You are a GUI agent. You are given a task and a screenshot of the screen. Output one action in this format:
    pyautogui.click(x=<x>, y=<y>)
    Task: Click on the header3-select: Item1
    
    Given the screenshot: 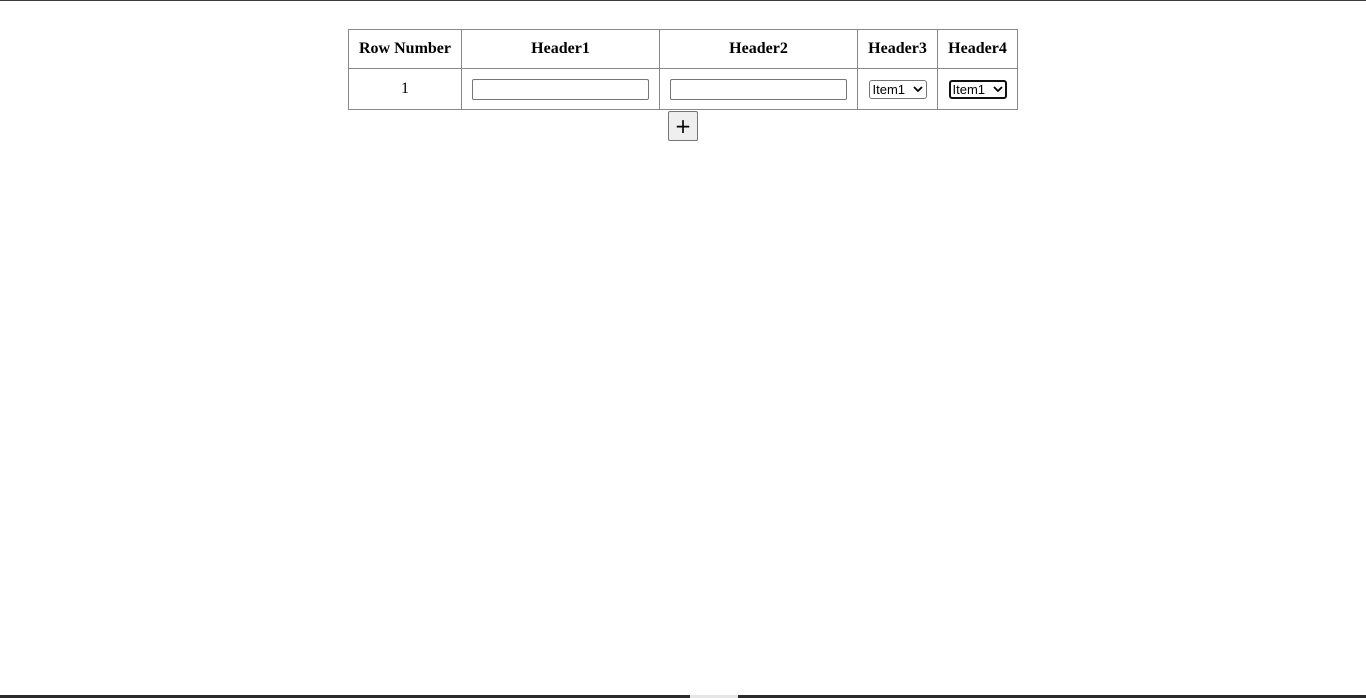 What is the action you would take?
    pyautogui.click(x=897, y=89)
    